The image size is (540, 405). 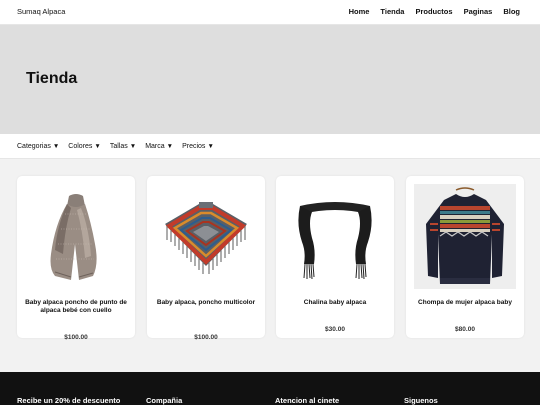 I want to click on filter-label: Marca, so click(x=155, y=146).